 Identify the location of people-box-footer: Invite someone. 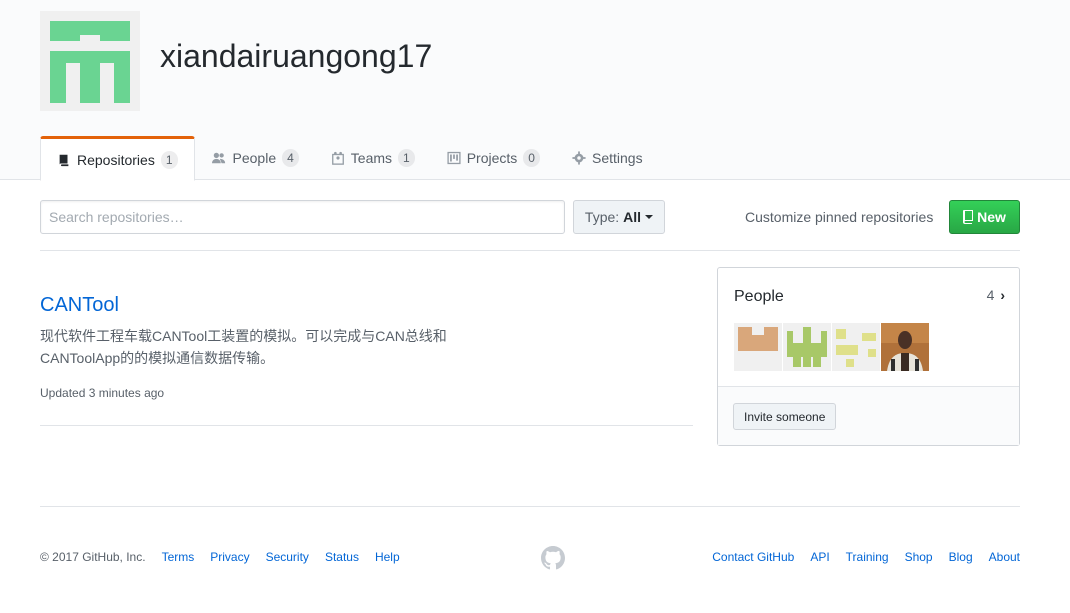
(868, 415).